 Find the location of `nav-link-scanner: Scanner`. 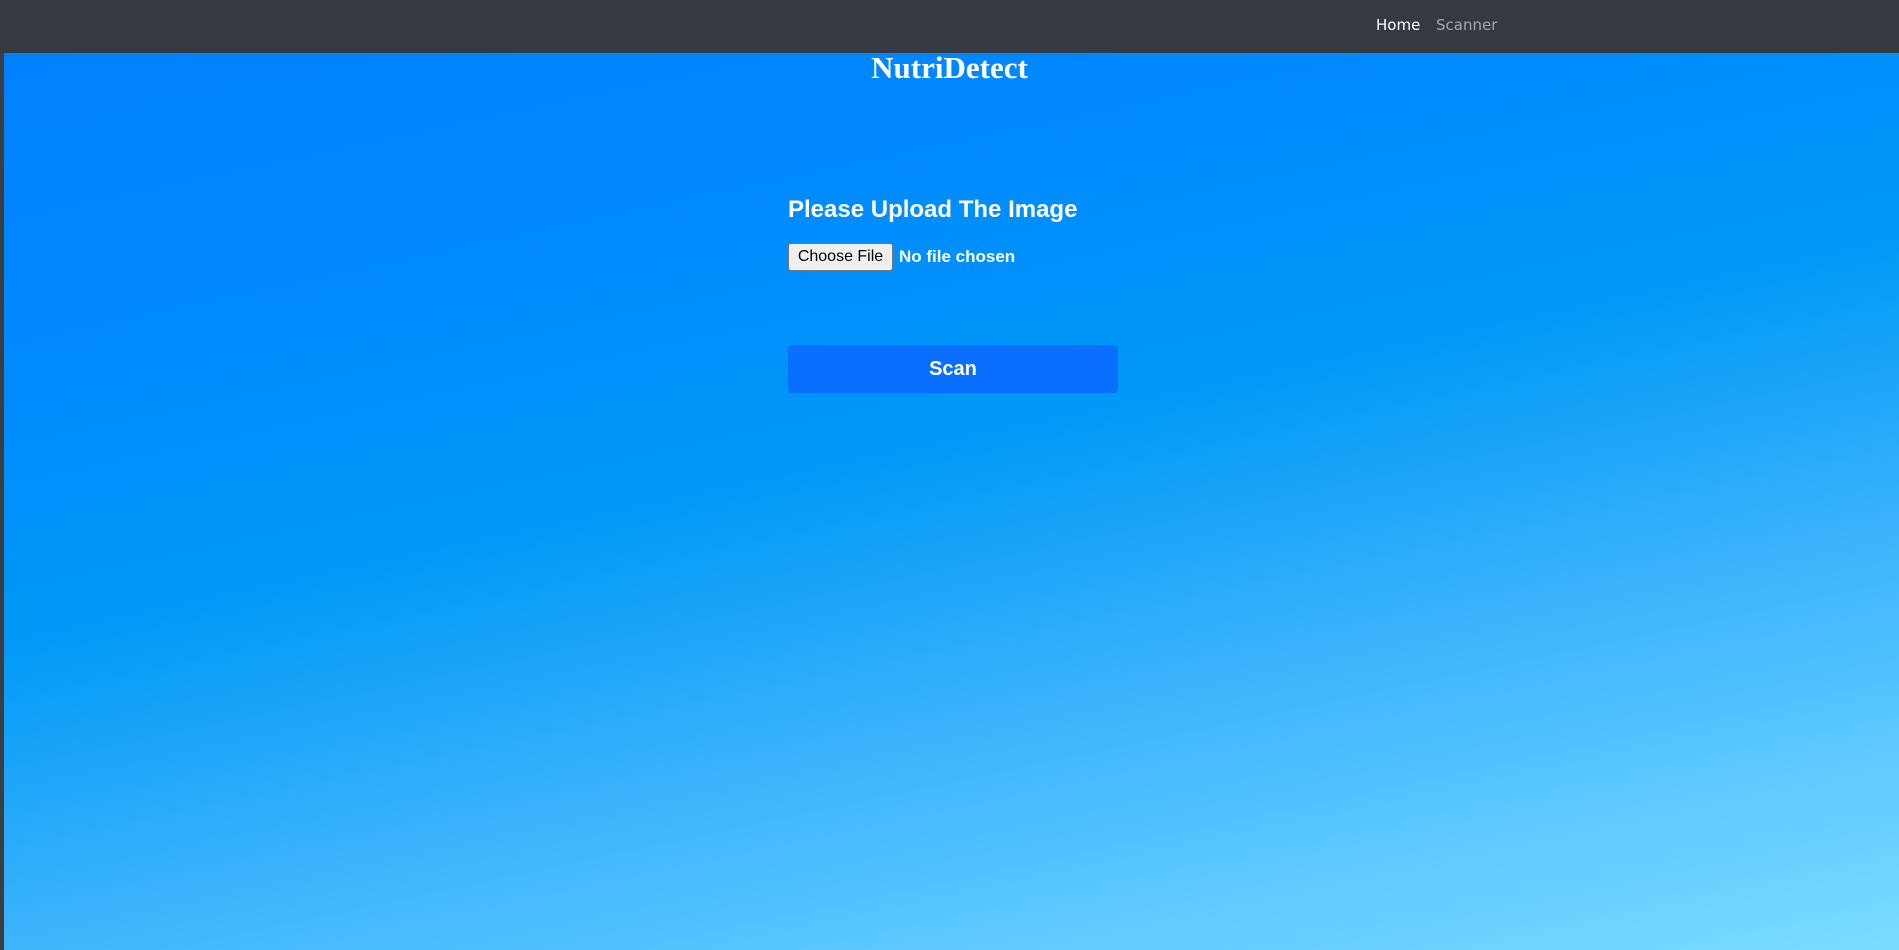

nav-link-scanner: Scanner is located at coordinates (1466, 25).